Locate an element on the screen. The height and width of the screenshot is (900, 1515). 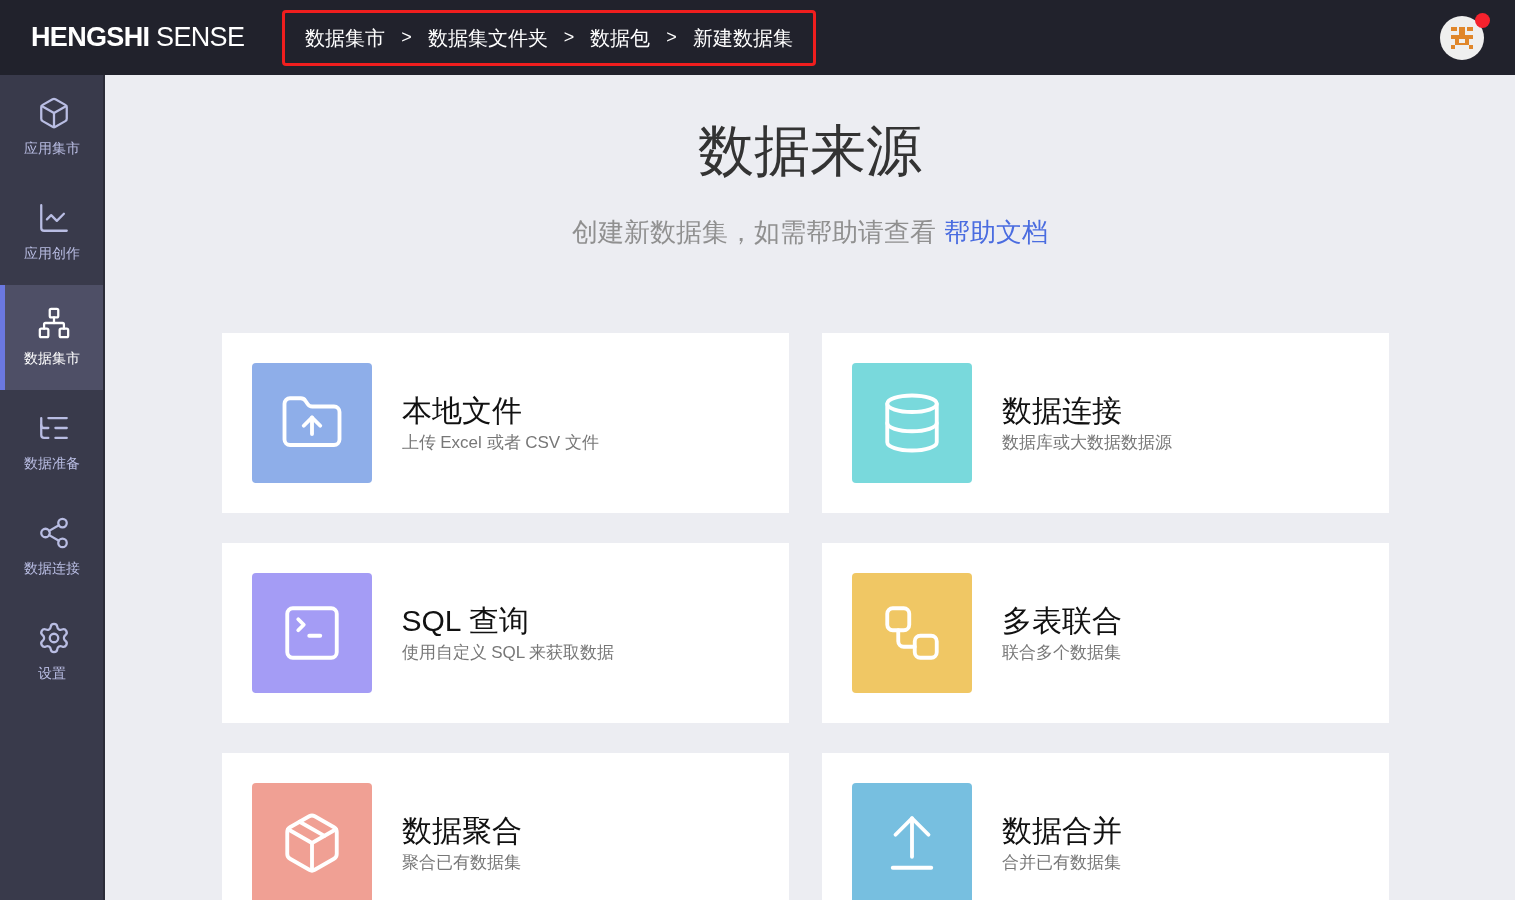
cube-icon is located at coordinates (54, 113).